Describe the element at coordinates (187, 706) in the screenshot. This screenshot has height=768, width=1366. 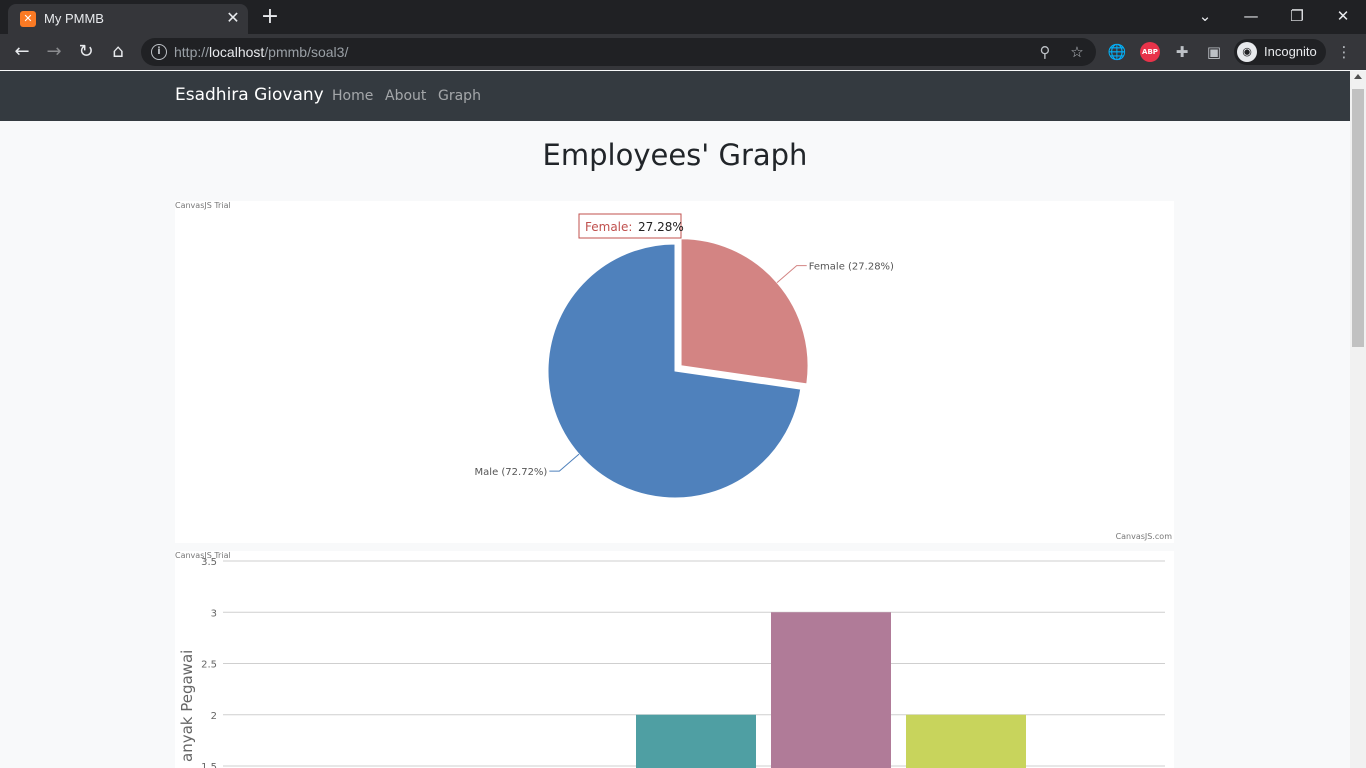
I see `bar-y-axis-label: anyak Pegawai` at that location.